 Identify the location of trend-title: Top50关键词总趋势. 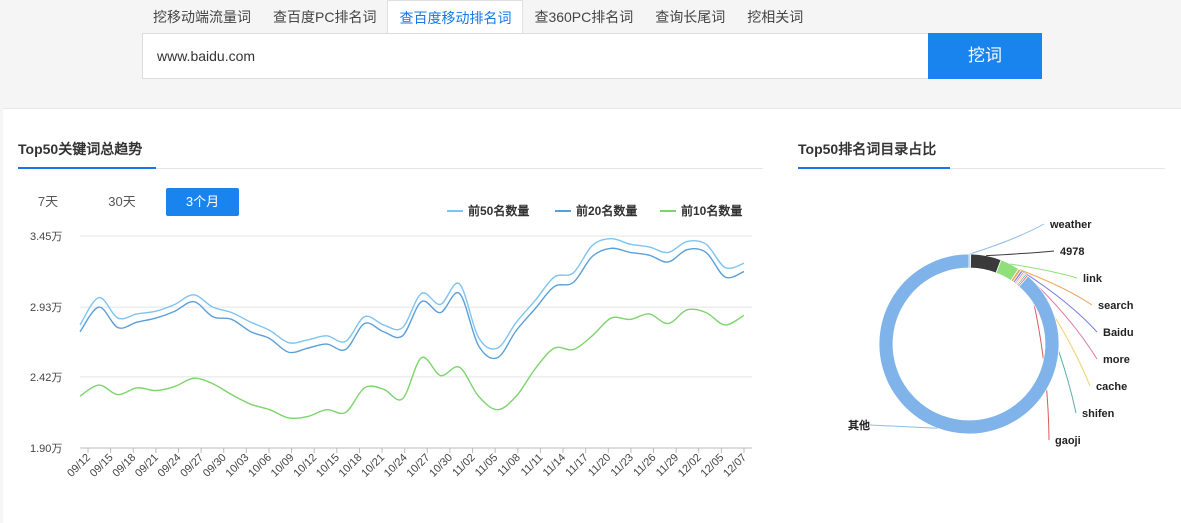
(80, 149).